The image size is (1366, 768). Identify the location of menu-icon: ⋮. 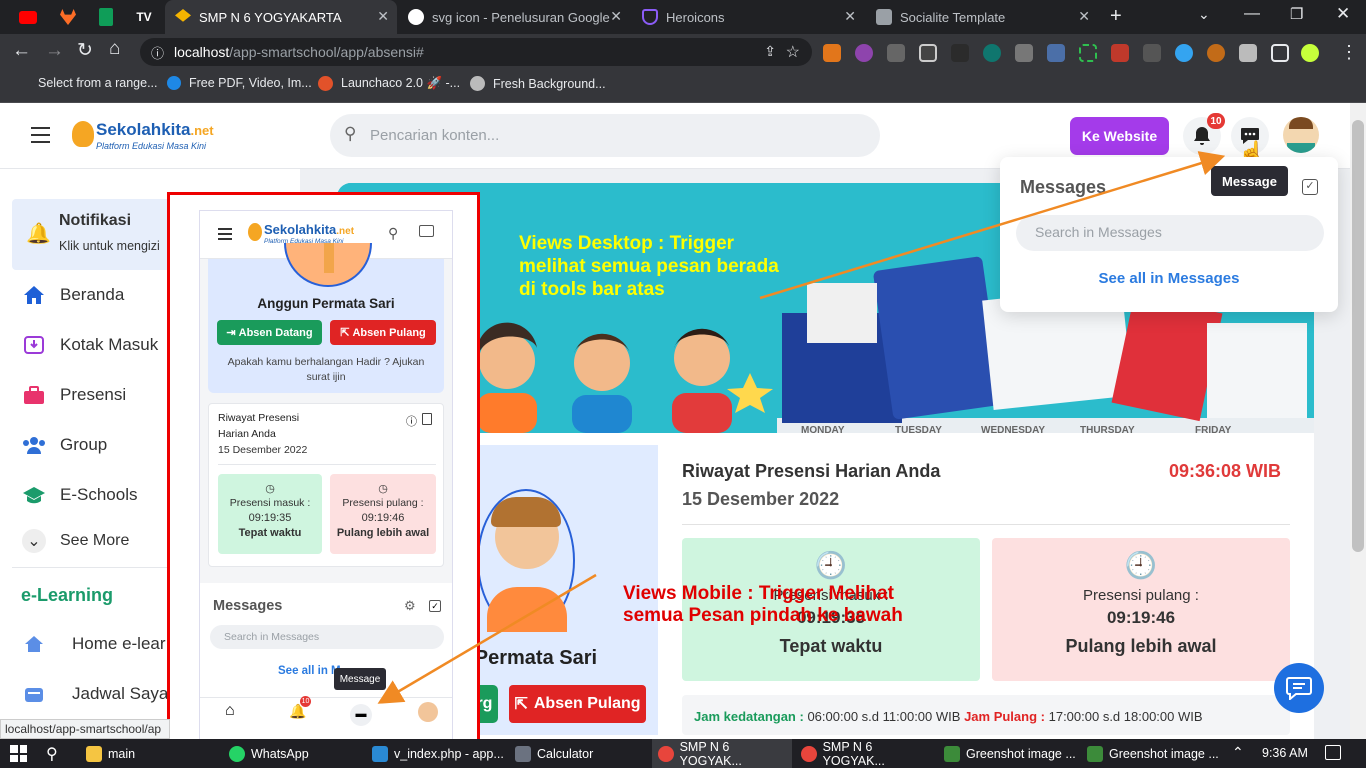
(1349, 52).